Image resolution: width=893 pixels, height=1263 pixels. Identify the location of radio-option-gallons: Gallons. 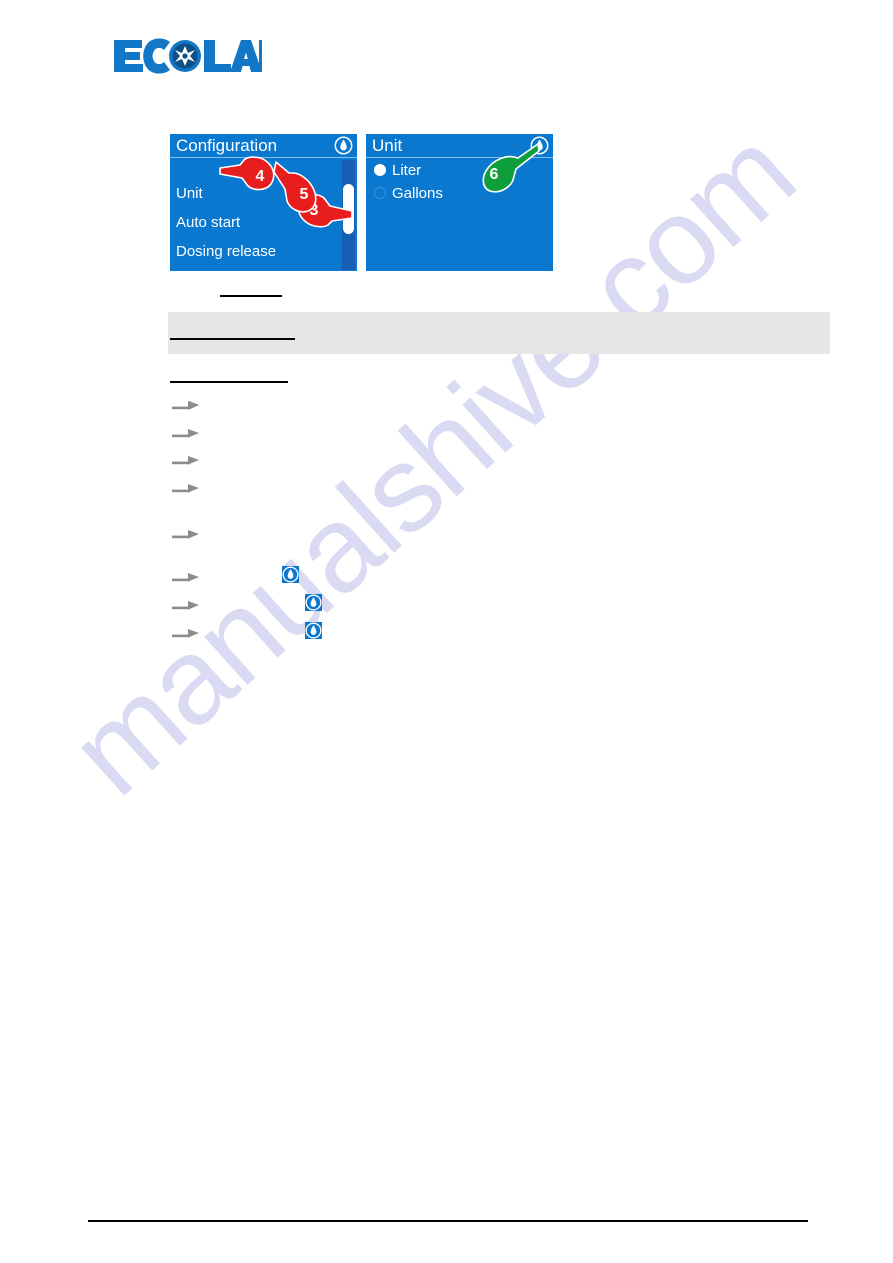
(408, 194).